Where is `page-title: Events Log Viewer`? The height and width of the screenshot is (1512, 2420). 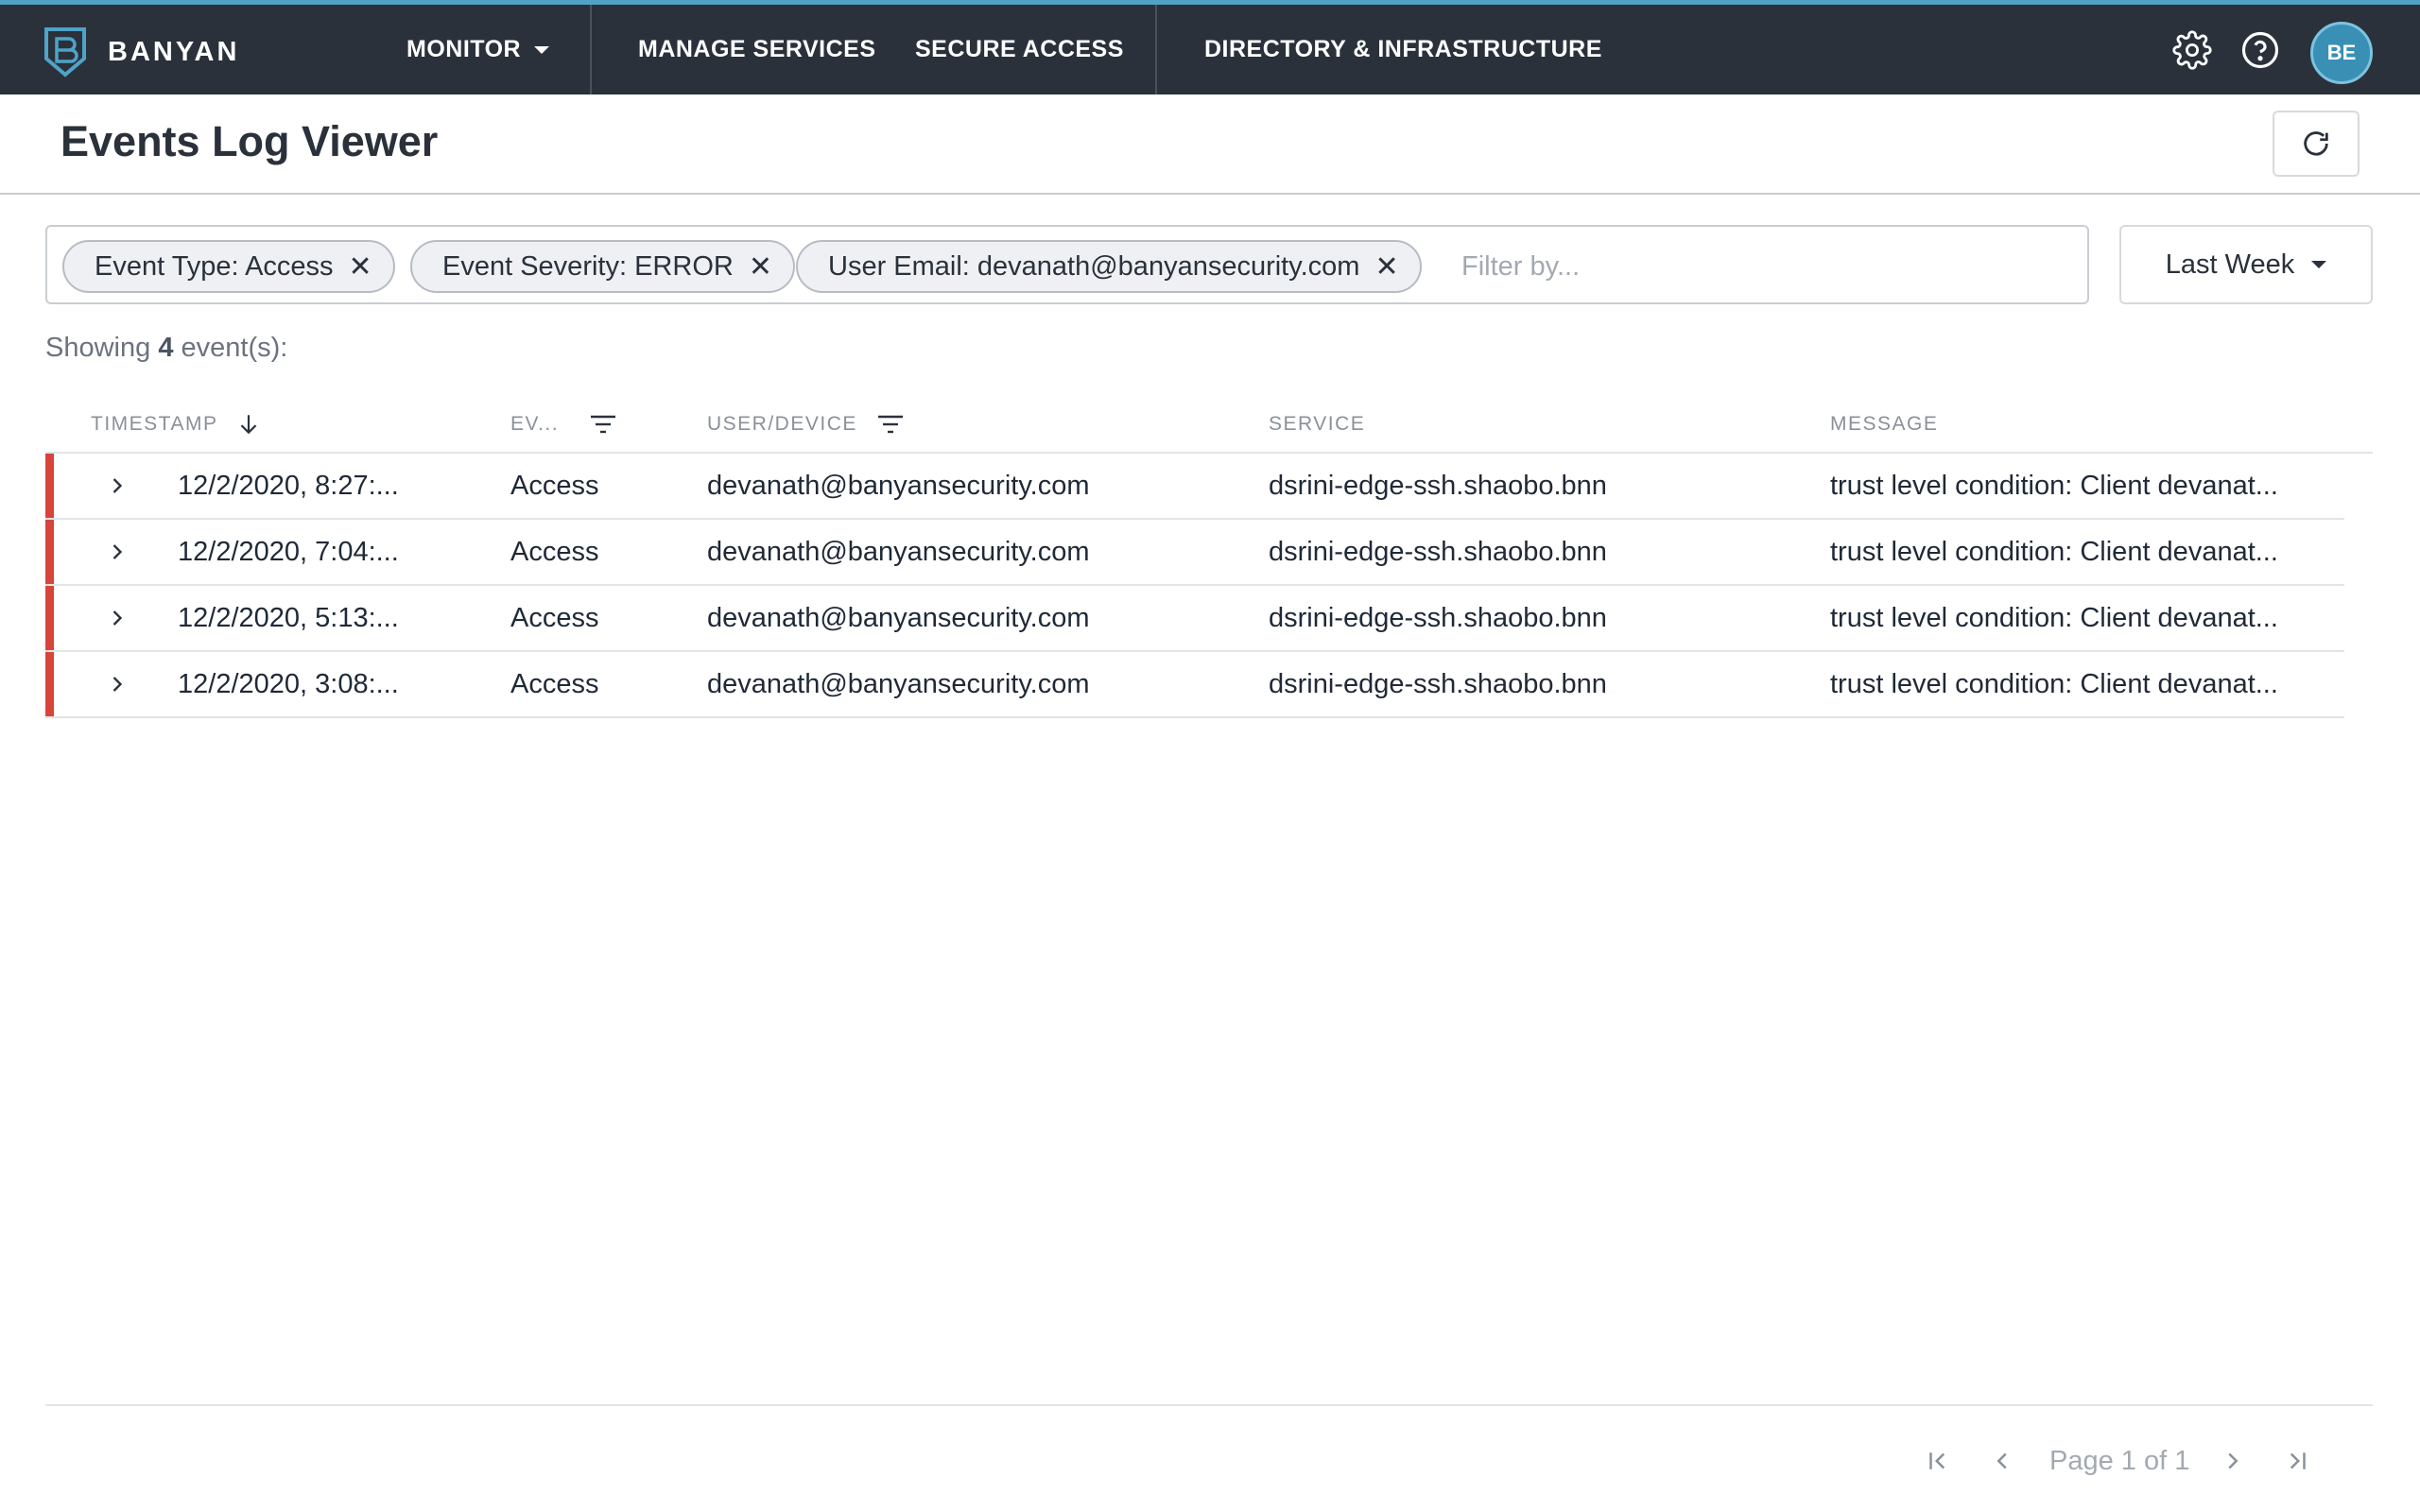 page-title: Events Log Viewer is located at coordinates (249, 141).